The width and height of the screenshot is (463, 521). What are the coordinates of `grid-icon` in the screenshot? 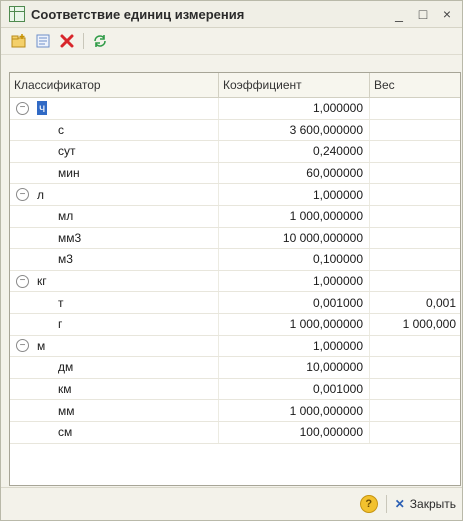 It's located at (17, 14).